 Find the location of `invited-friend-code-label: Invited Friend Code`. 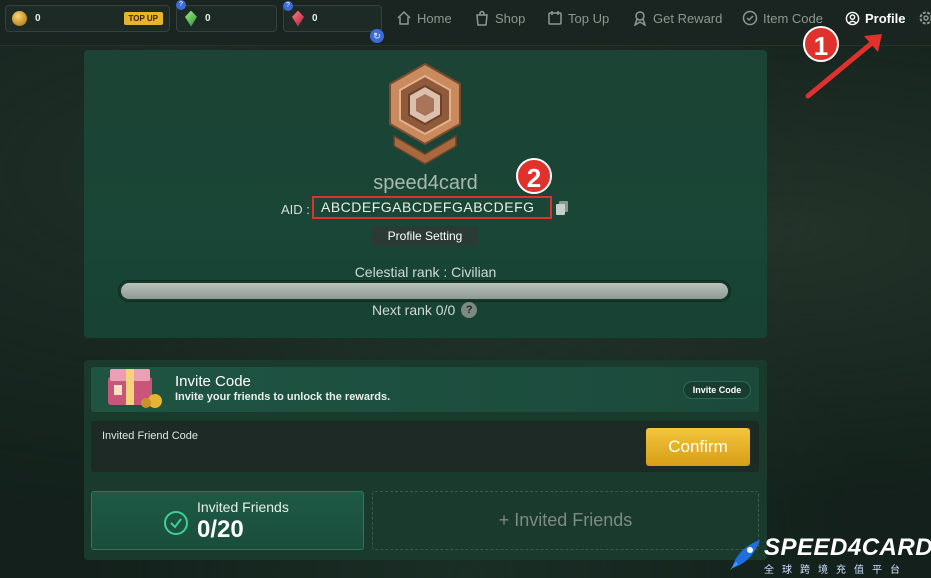

invited-friend-code-label: Invited Friend Code is located at coordinates (150, 436).